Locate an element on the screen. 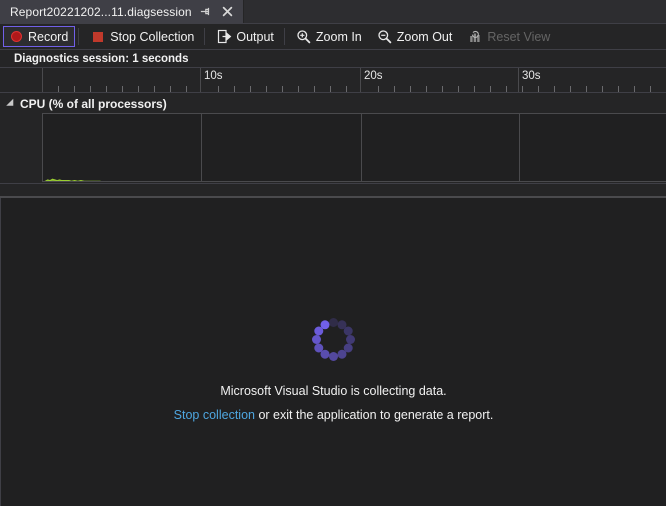  ruler-label: 20s is located at coordinates (373, 76).